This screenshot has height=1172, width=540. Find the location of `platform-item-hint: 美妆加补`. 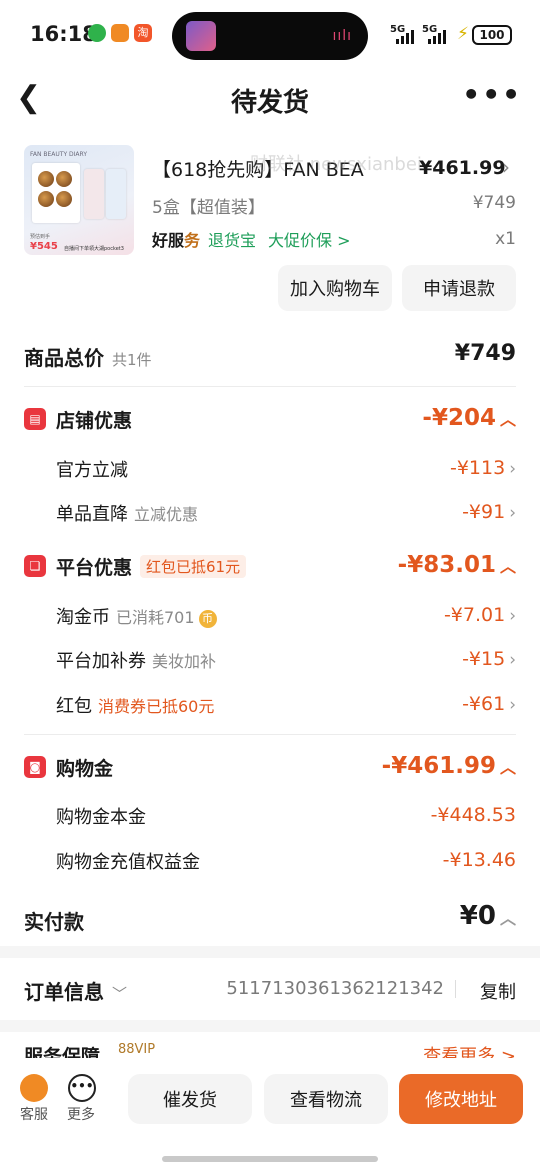

platform-item-hint: 美妆加补 is located at coordinates (184, 661).